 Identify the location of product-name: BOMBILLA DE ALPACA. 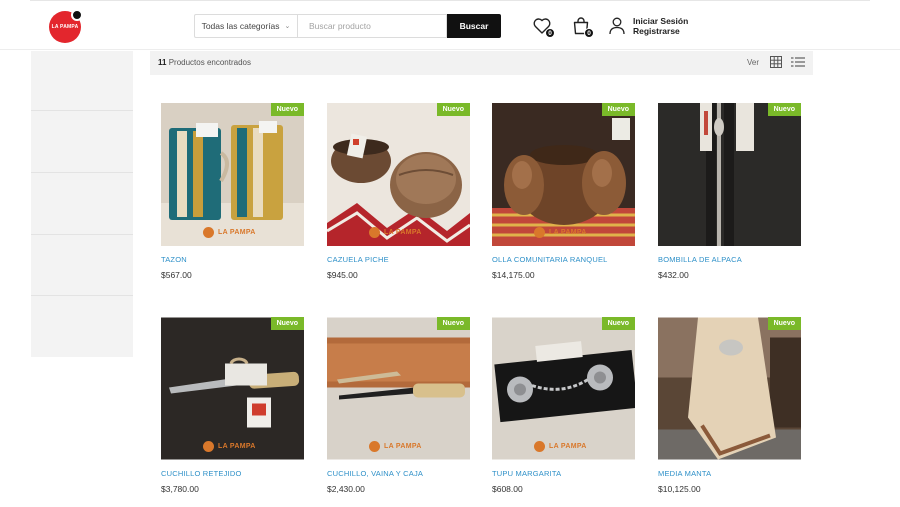
(729, 260).